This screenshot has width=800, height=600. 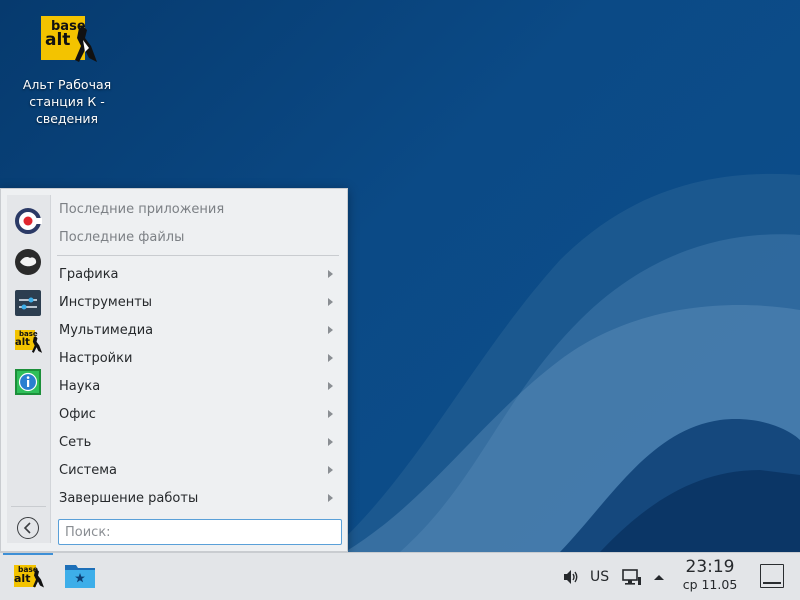 I want to click on menu-item-shutdown: Завершение работы, so click(x=198, y=498).